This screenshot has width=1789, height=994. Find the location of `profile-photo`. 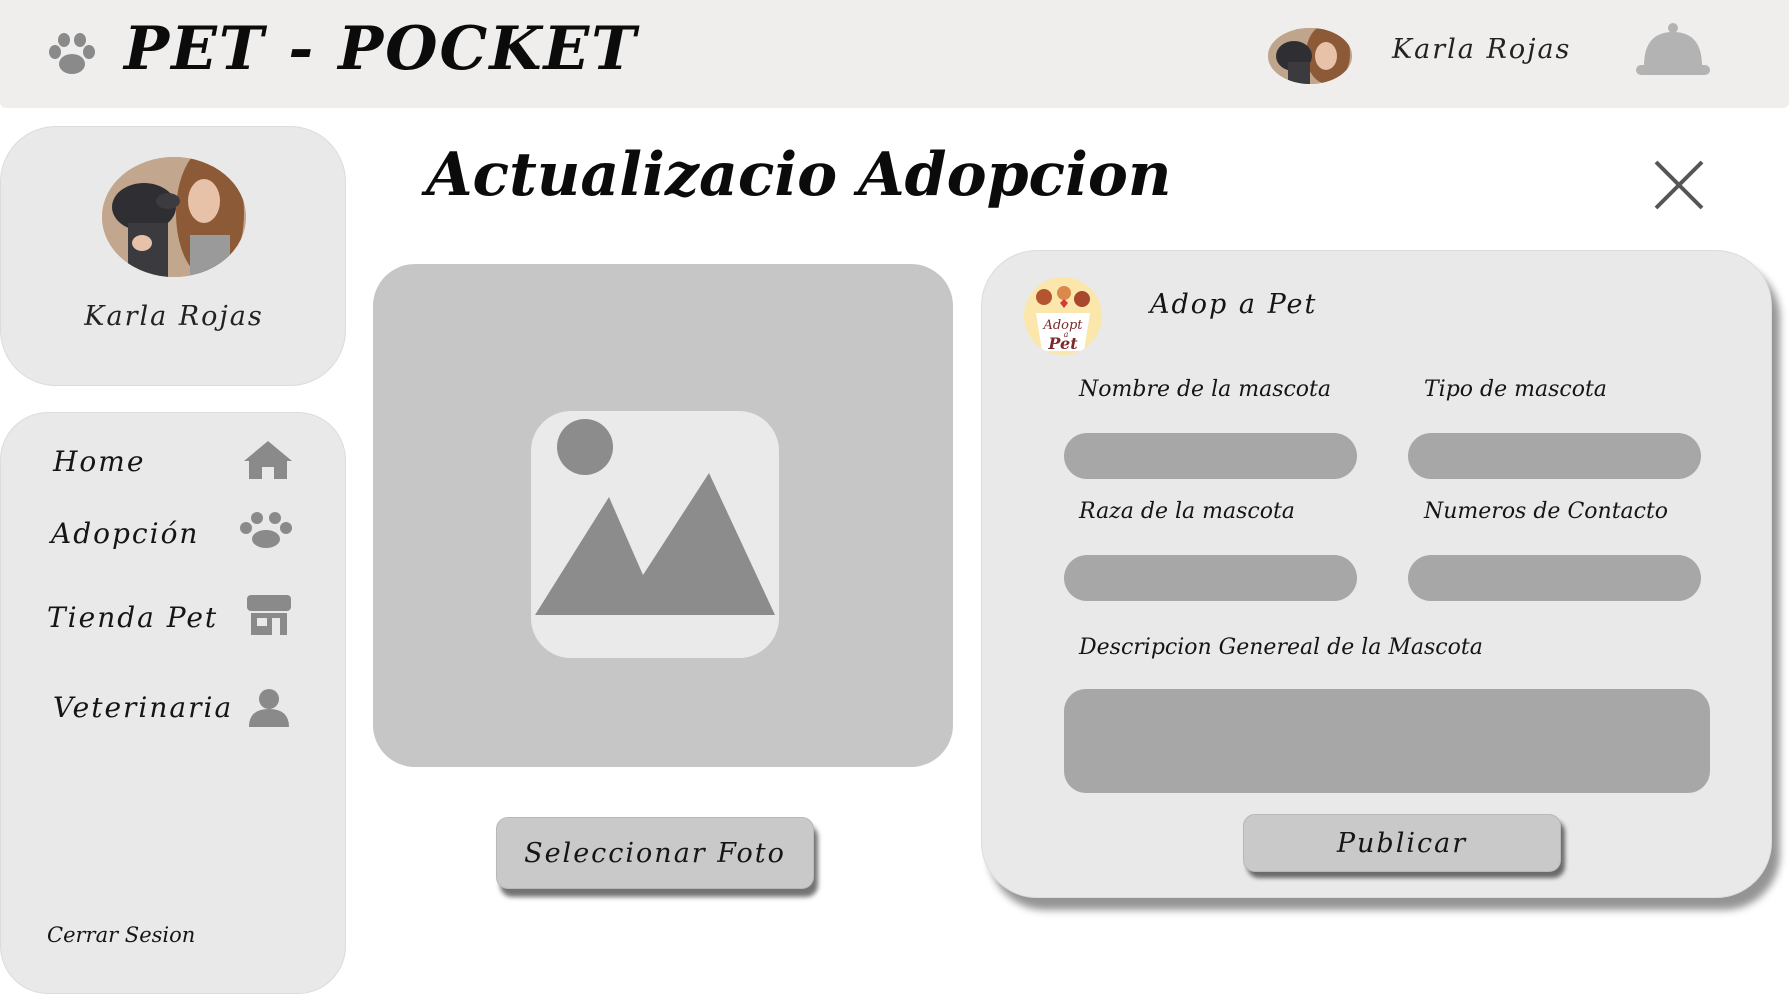

profile-photo is located at coordinates (174, 217).